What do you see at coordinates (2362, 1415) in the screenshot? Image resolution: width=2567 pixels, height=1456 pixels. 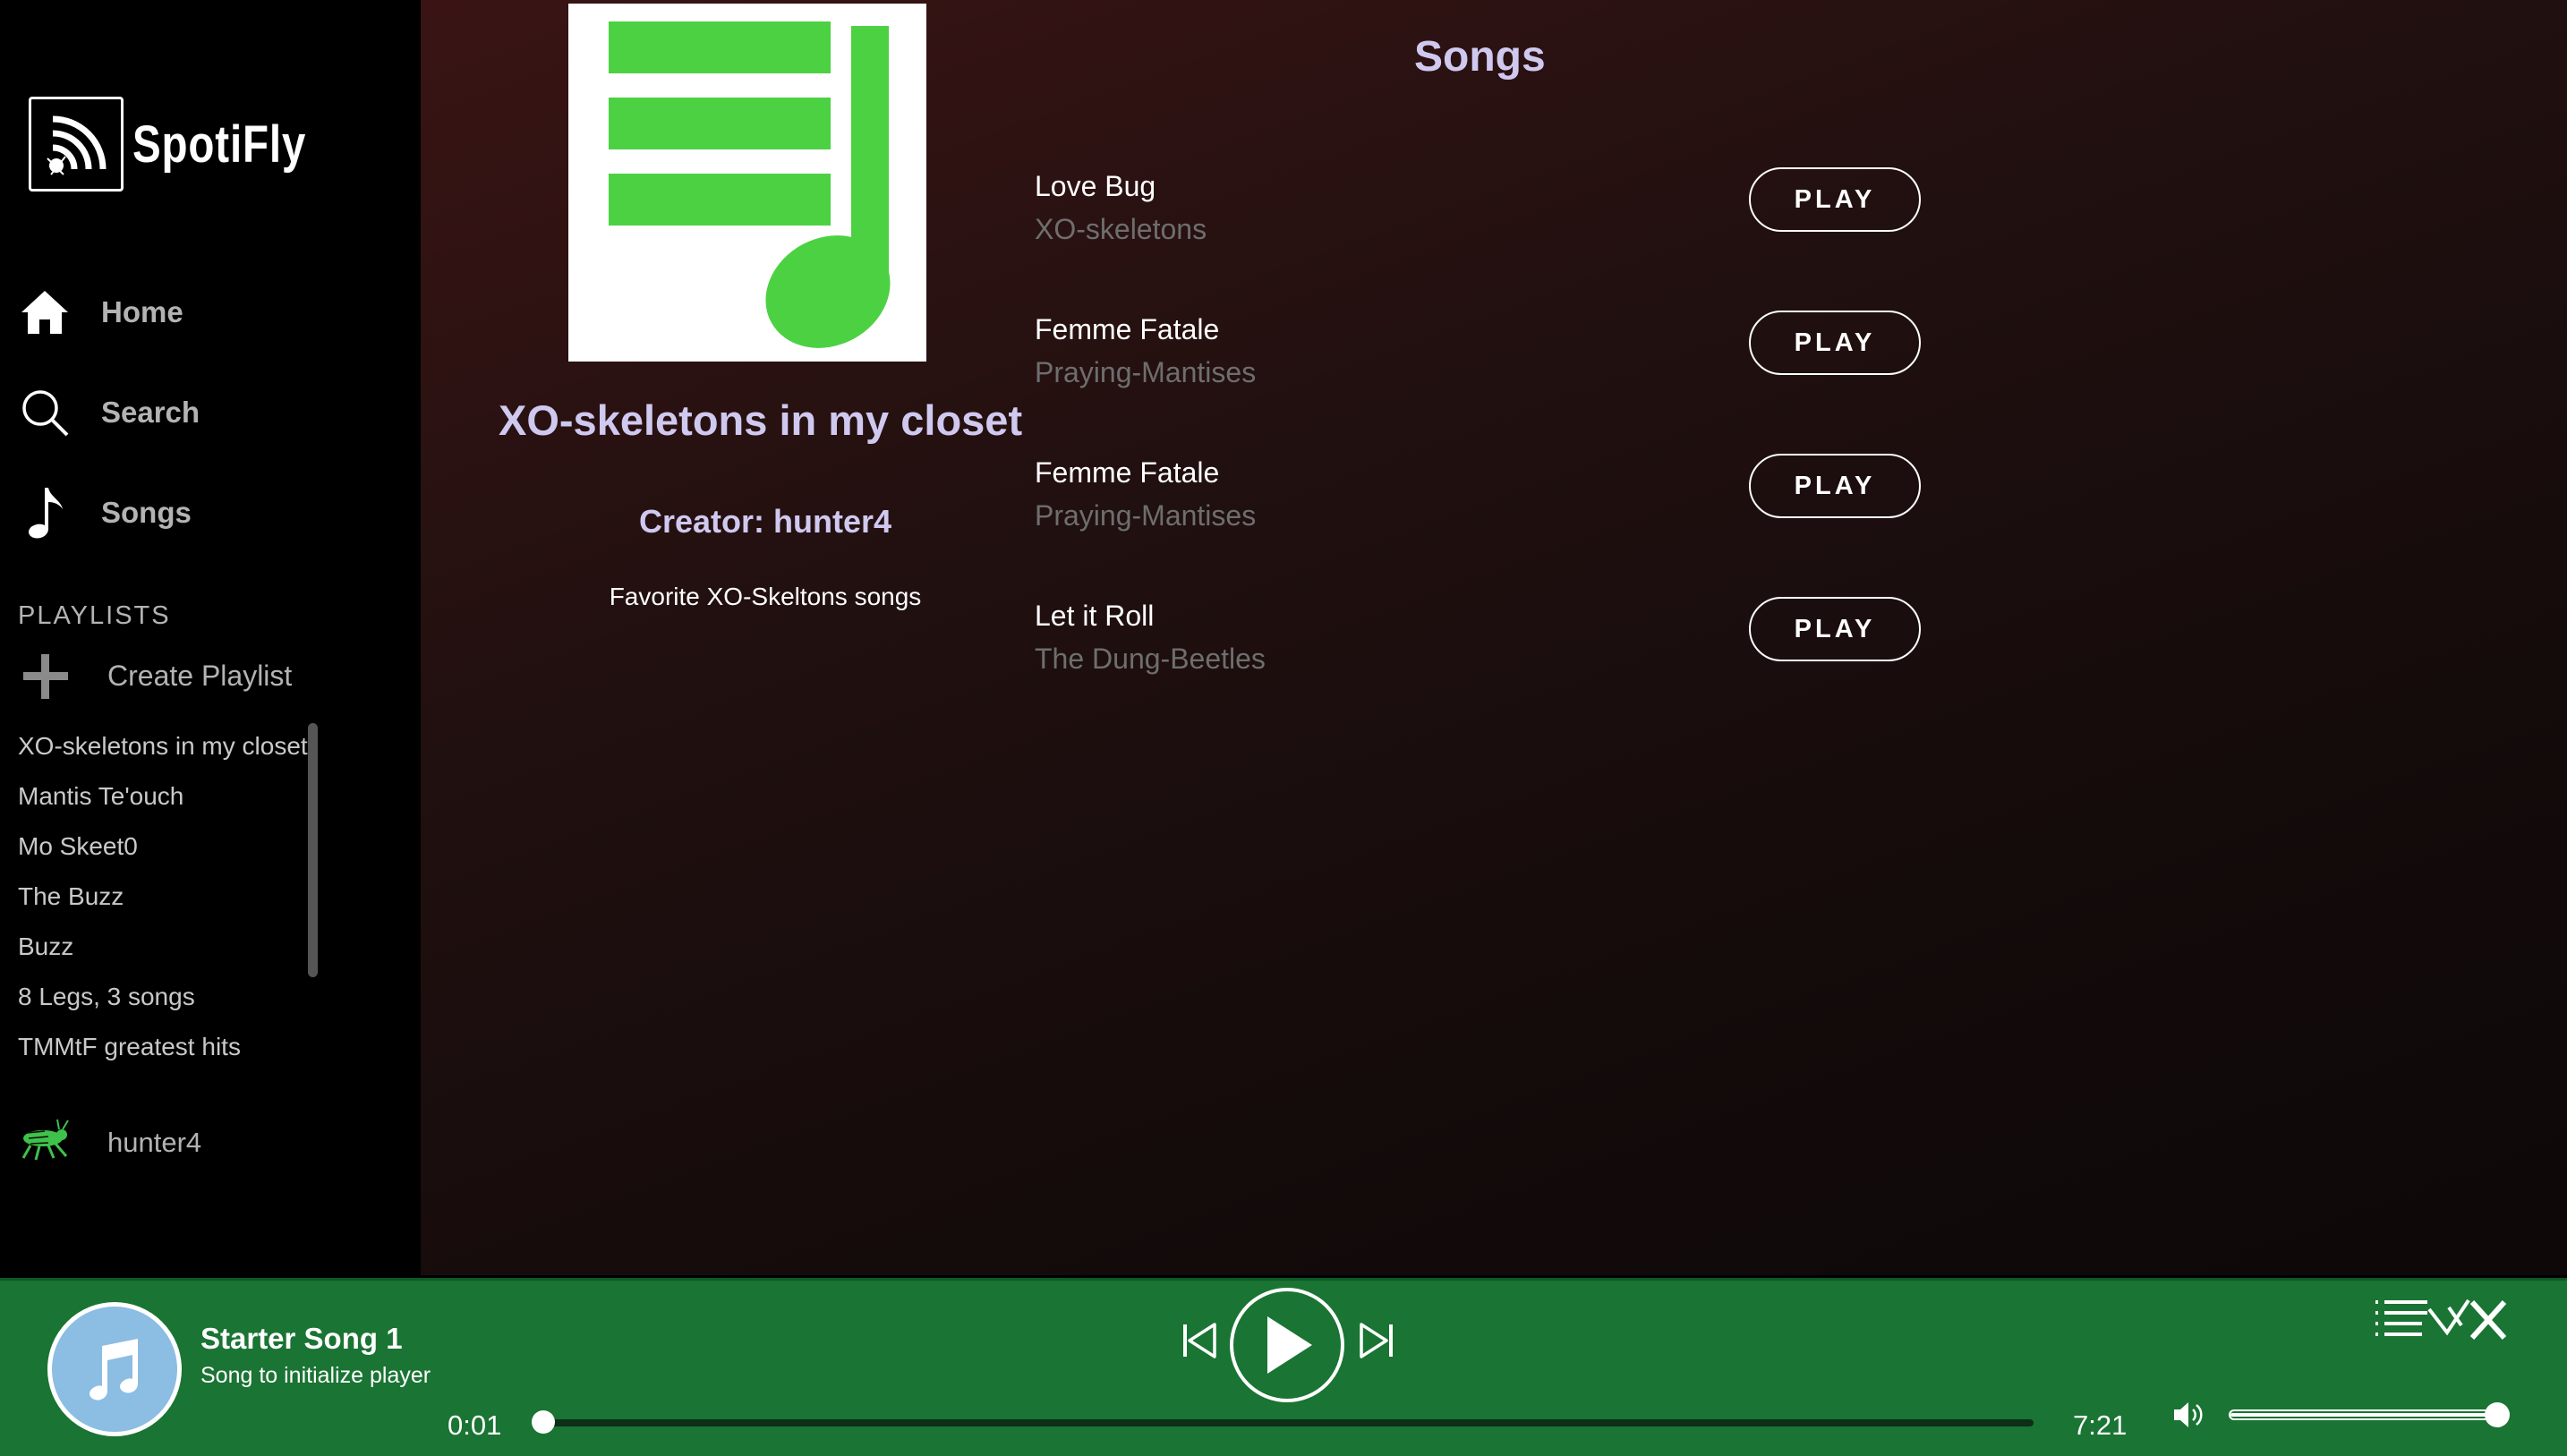 I see `volume-fill` at bounding box center [2362, 1415].